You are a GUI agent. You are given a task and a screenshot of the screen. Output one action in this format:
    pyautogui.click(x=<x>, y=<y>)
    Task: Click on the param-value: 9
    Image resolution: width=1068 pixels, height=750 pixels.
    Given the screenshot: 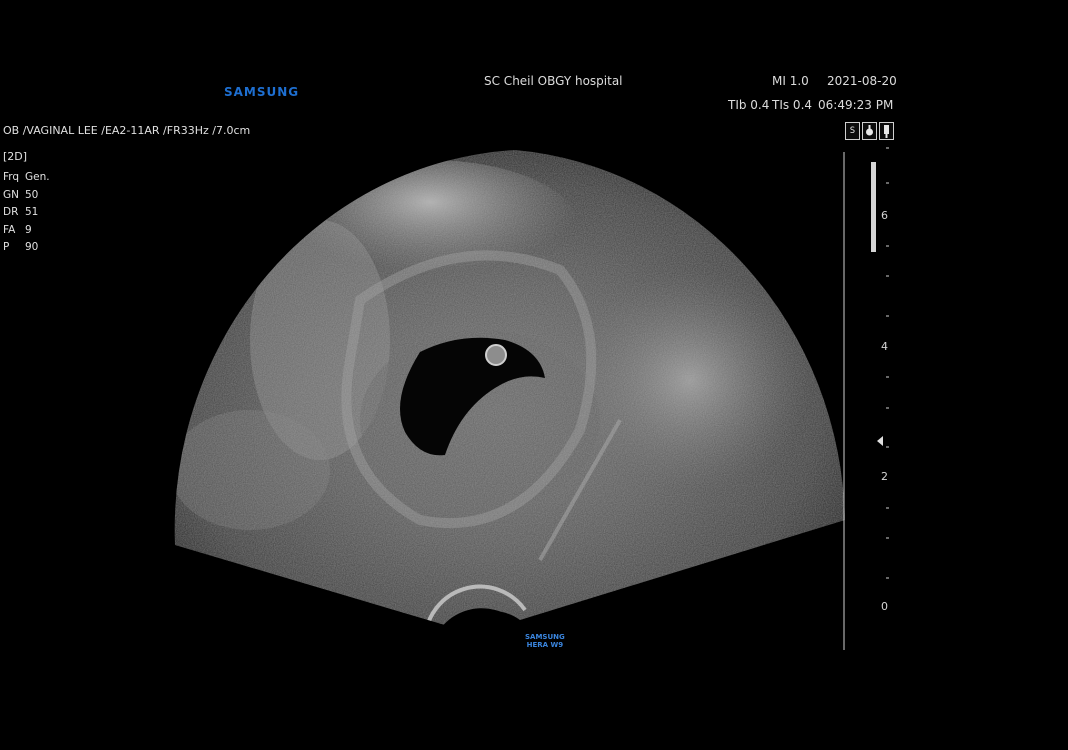 What is the action you would take?
    pyautogui.click(x=28, y=229)
    